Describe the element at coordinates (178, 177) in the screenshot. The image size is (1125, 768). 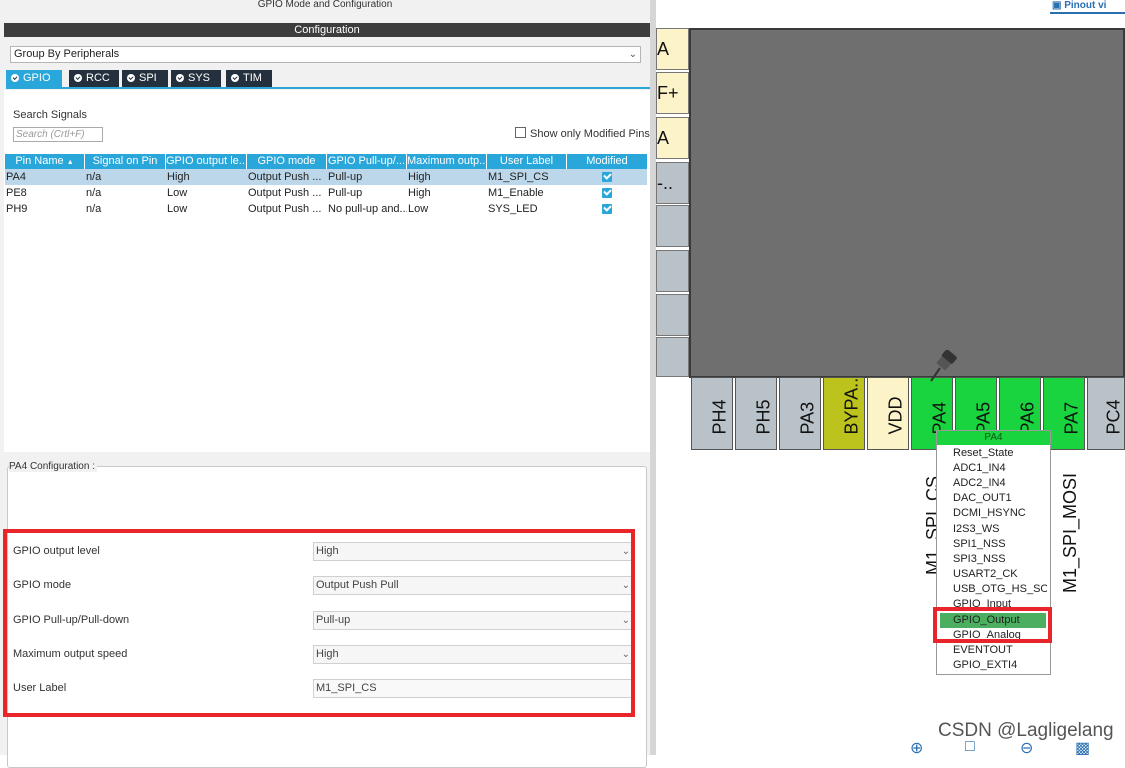
I see `cell-level: High` at that location.